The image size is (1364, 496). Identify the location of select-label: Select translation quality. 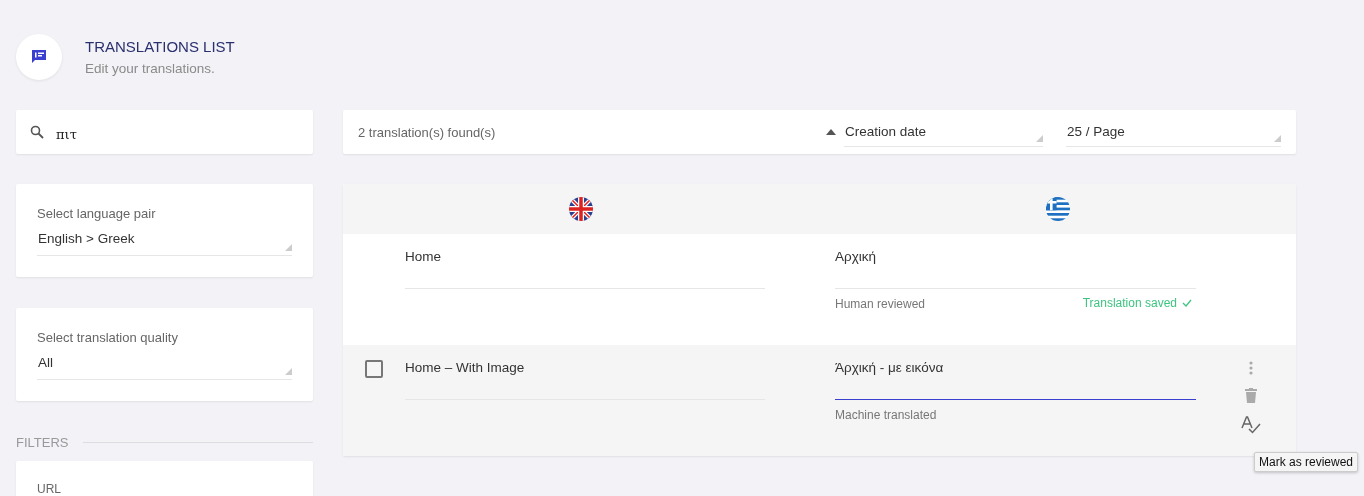
(108, 337).